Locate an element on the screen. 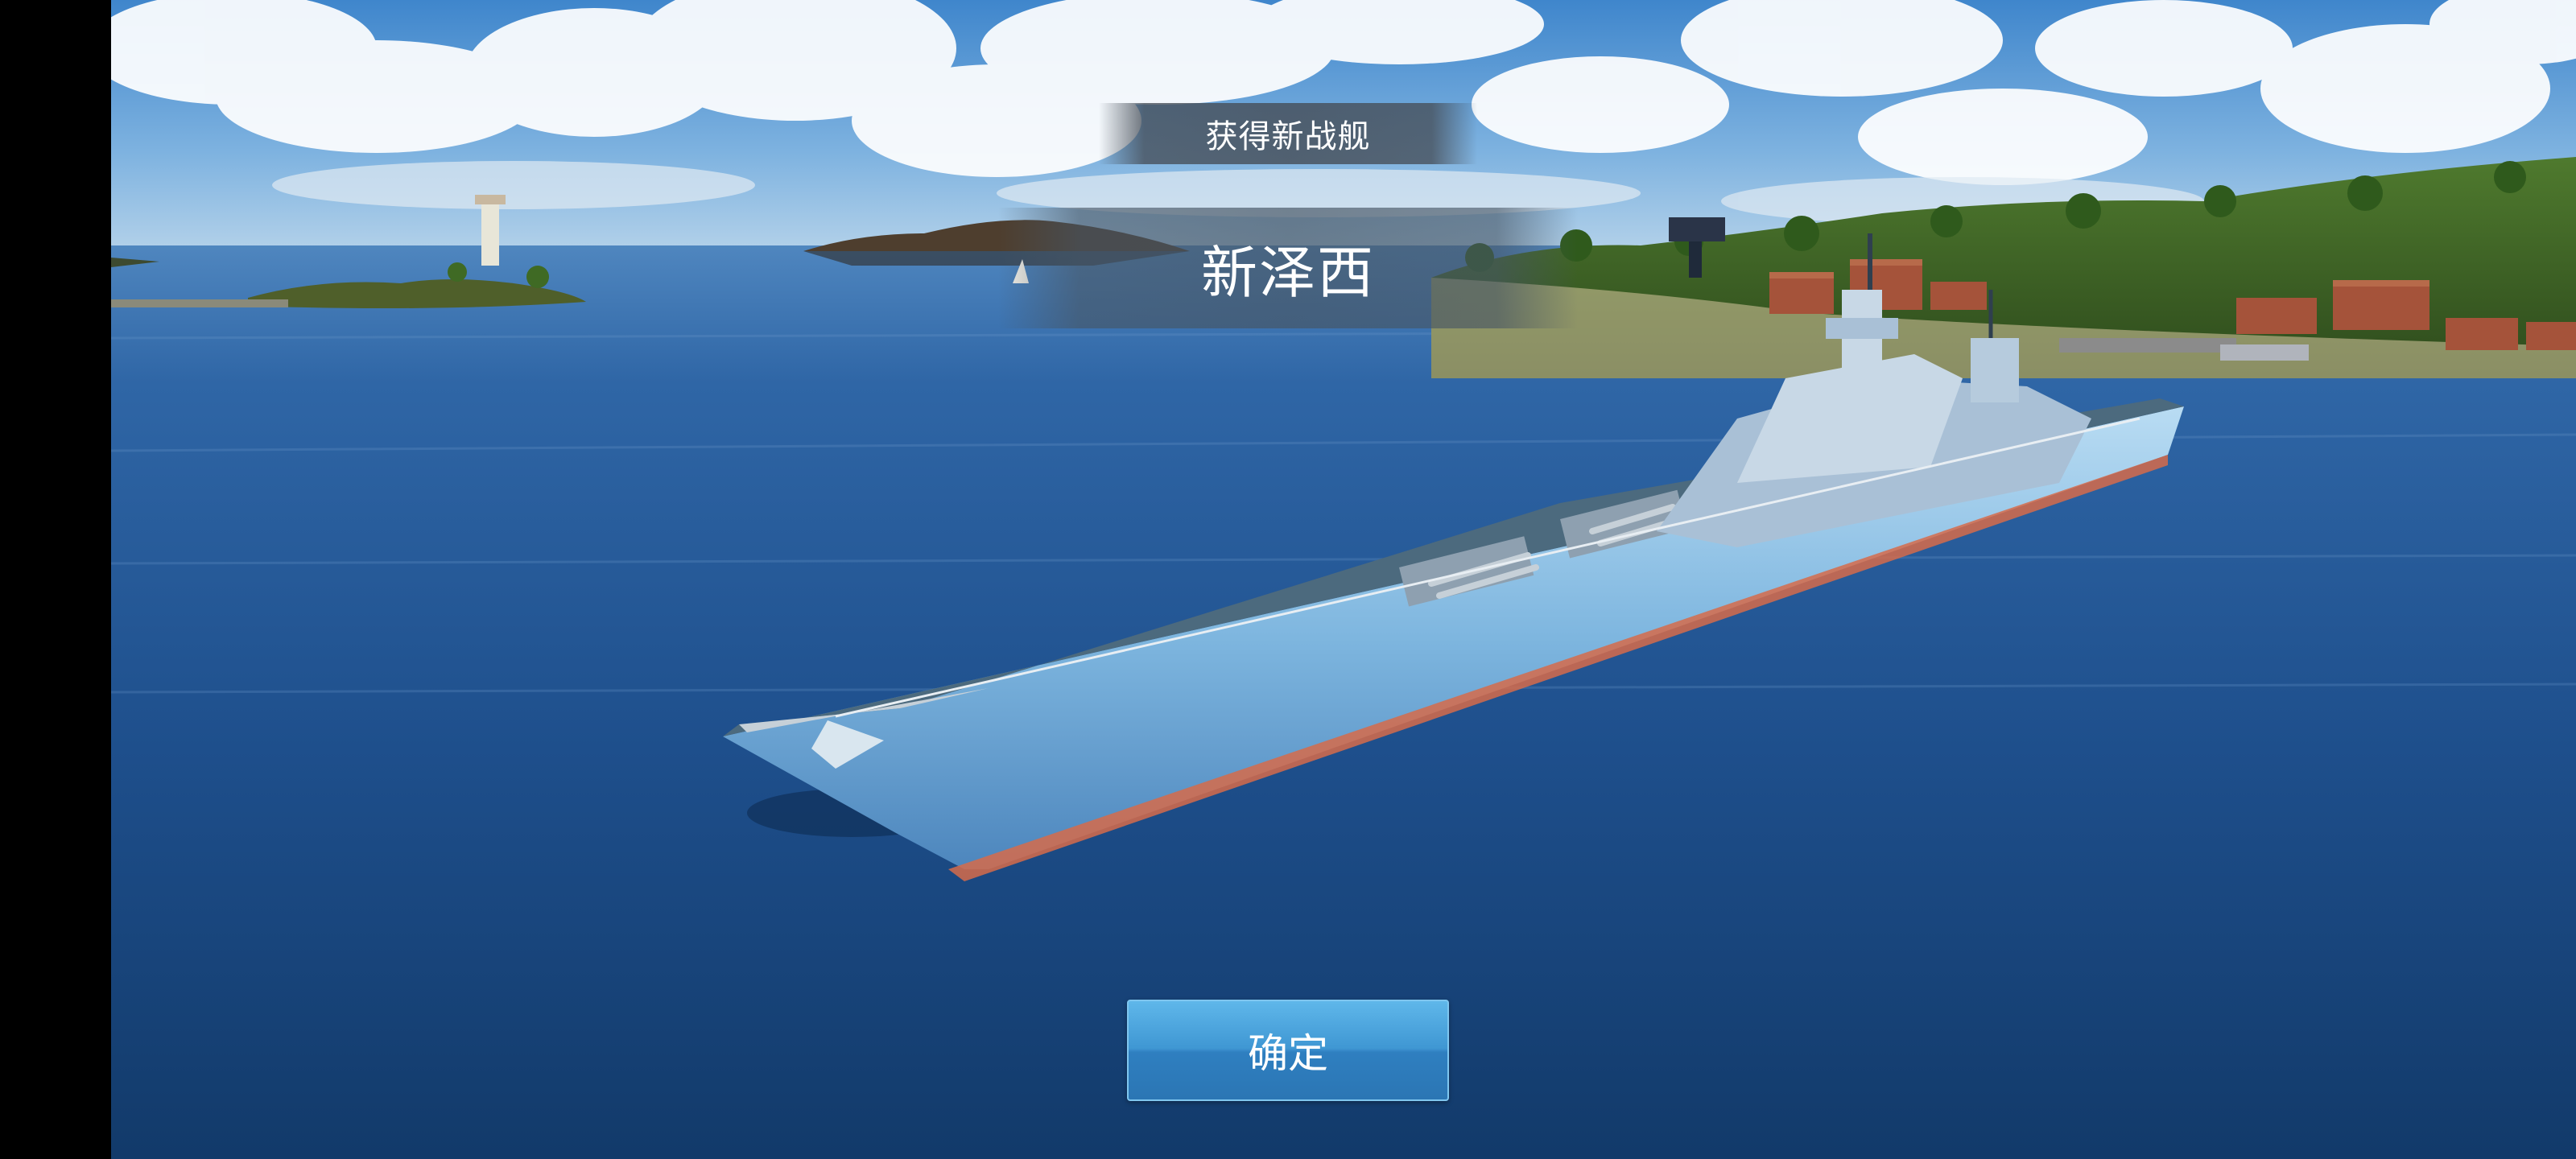 Image resolution: width=2576 pixels, height=1159 pixels. confirm-button-label: 确定 is located at coordinates (1288, 1053).